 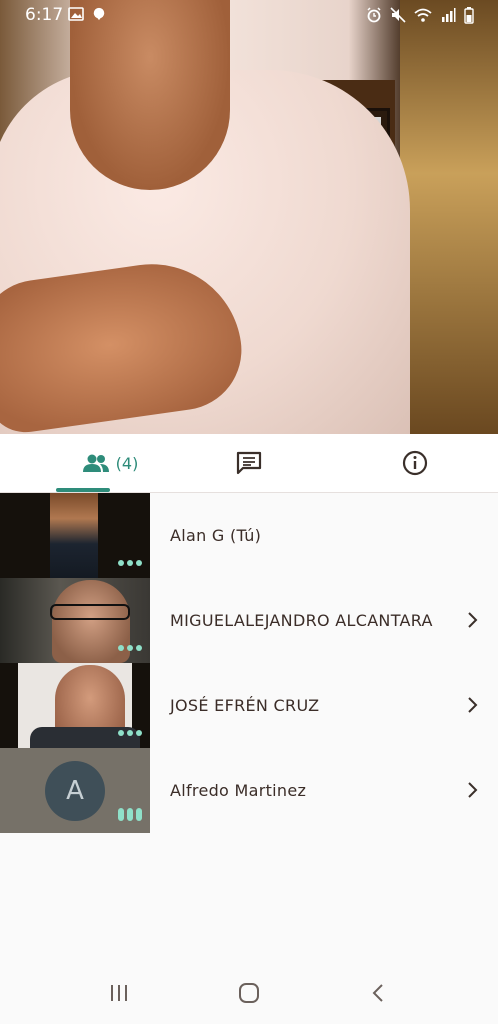 What do you see at coordinates (44, 15) in the screenshot?
I see `status-time: 6:17` at bounding box center [44, 15].